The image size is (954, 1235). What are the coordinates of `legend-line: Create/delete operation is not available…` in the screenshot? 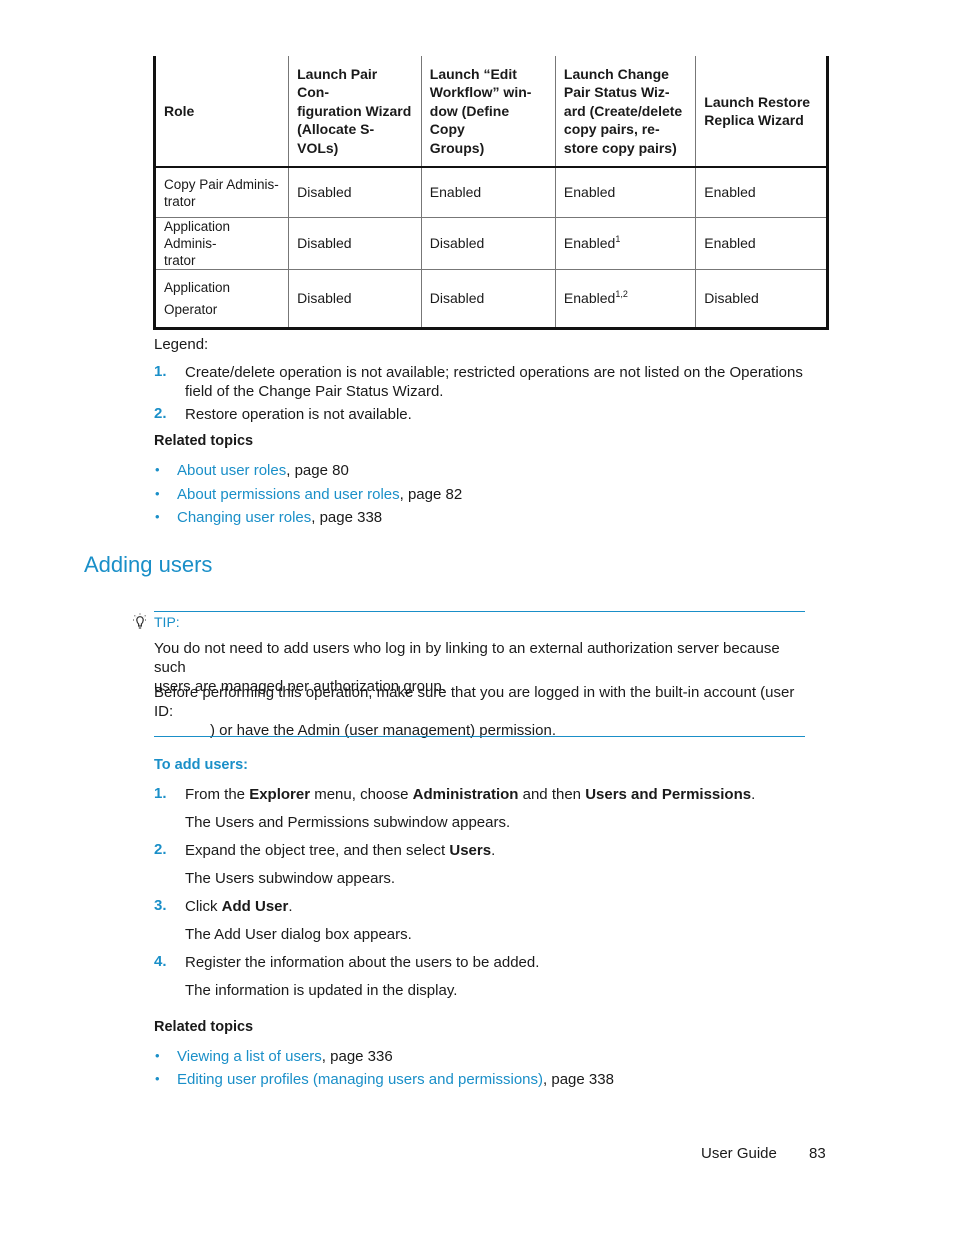 It's located at (494, 372).